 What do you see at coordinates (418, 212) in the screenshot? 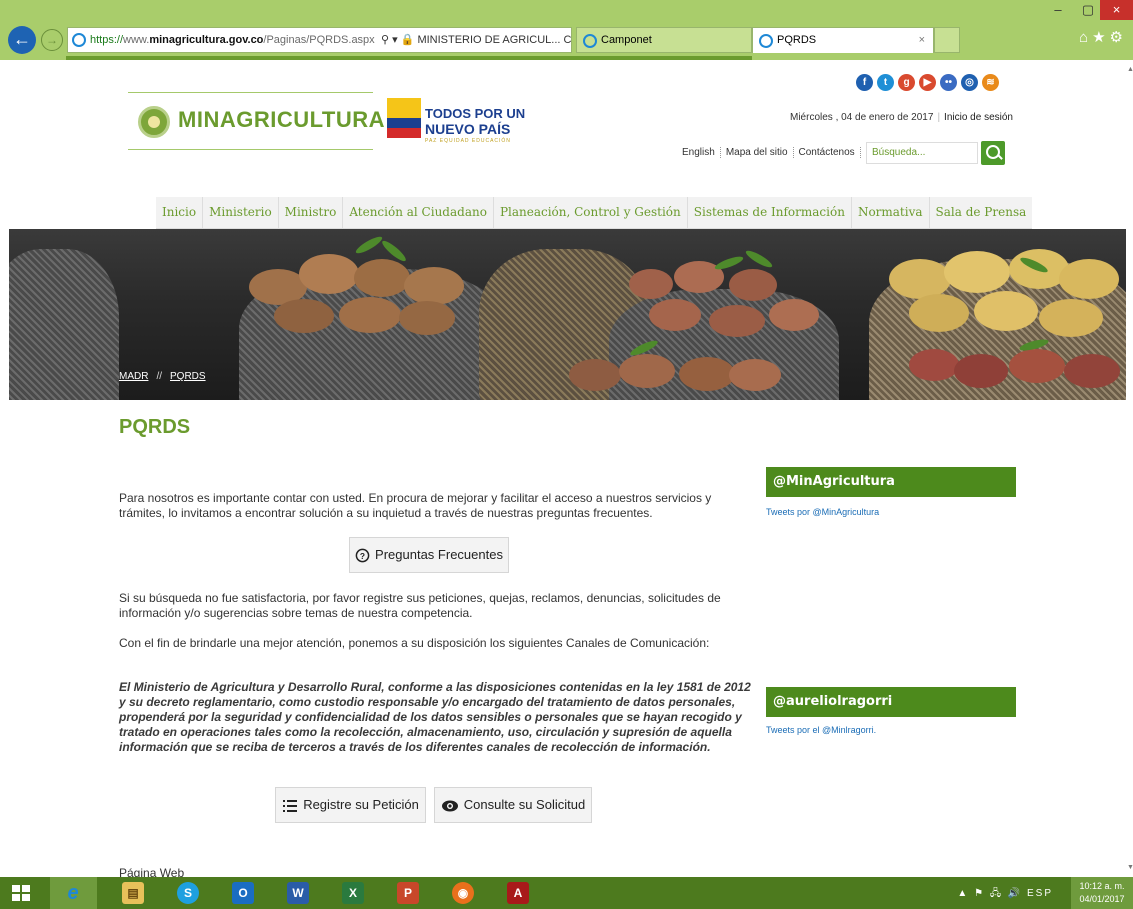
I see `menu-item-atencion: Atención al Ciudadano` at bounding box center [418, 212].